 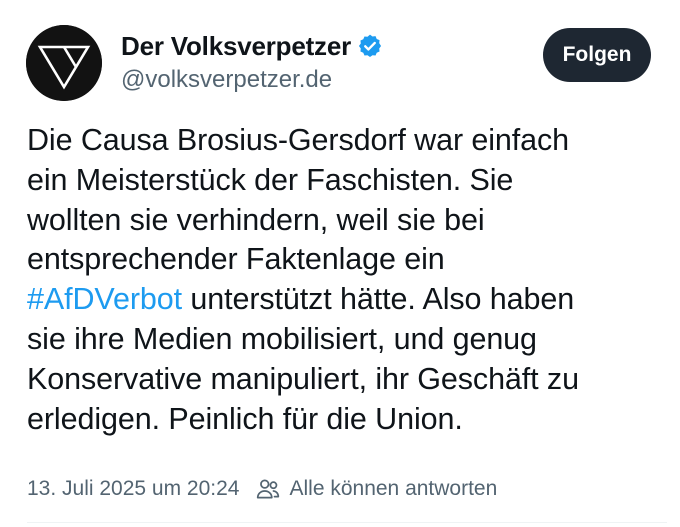 What do you see at coordinates (597, 55) in the screenshot?
I see `follow-button: Folgen` at bounding box center [597, 55].